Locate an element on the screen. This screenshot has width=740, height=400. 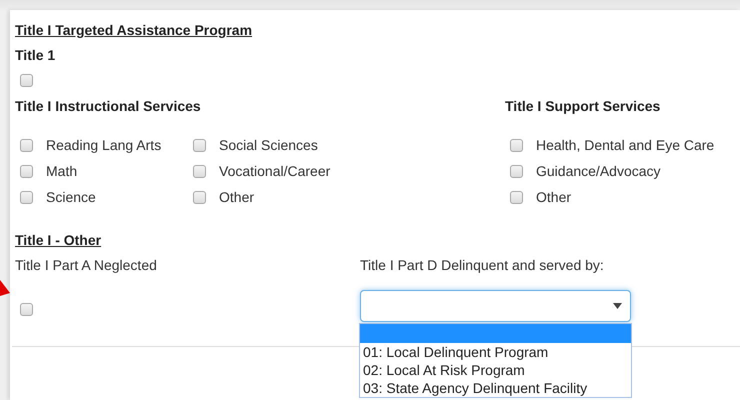
field-label: Title I Part A Neglected is located at coordinates (86, 265).